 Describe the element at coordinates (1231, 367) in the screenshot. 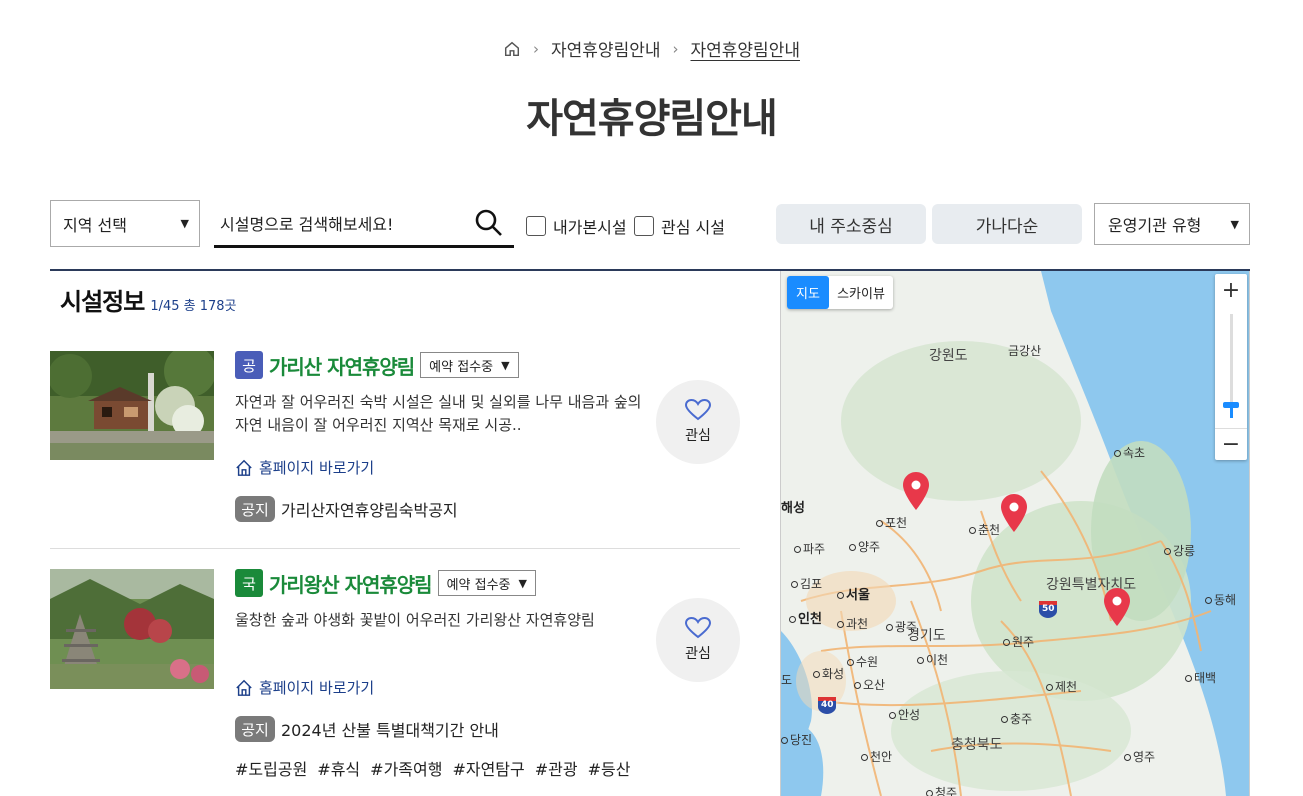

I see `zoom-control: + −` at that location.